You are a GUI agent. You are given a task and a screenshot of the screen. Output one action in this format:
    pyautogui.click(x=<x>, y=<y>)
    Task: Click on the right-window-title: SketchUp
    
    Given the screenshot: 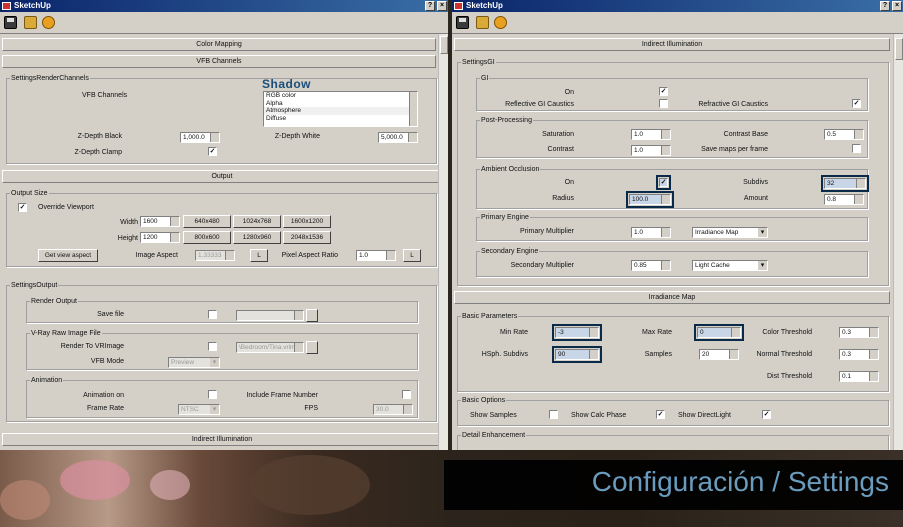 What is the action you would take?
    pyautogui.click(x=484, y=5)
    